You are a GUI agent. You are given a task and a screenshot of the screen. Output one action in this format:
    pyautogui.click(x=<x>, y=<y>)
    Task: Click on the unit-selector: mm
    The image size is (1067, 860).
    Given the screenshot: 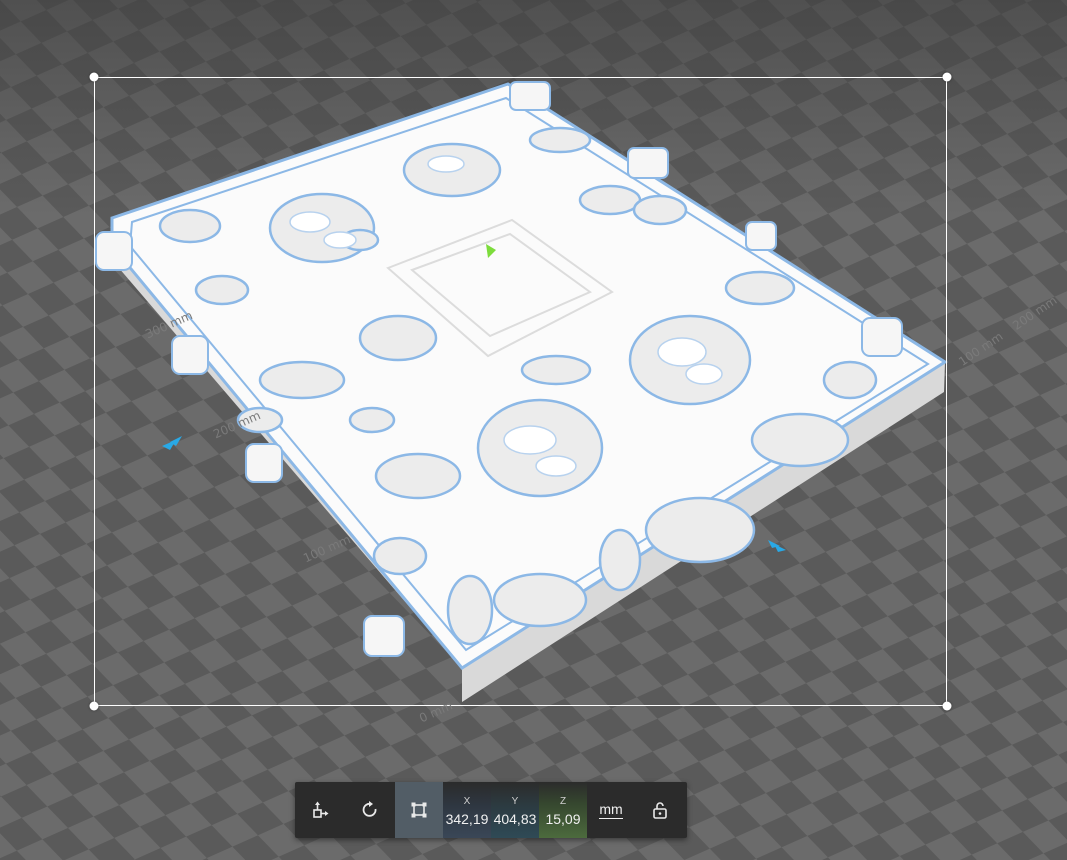 What is the action you would take?
    pyautogui.click(x=611, y=810)
    